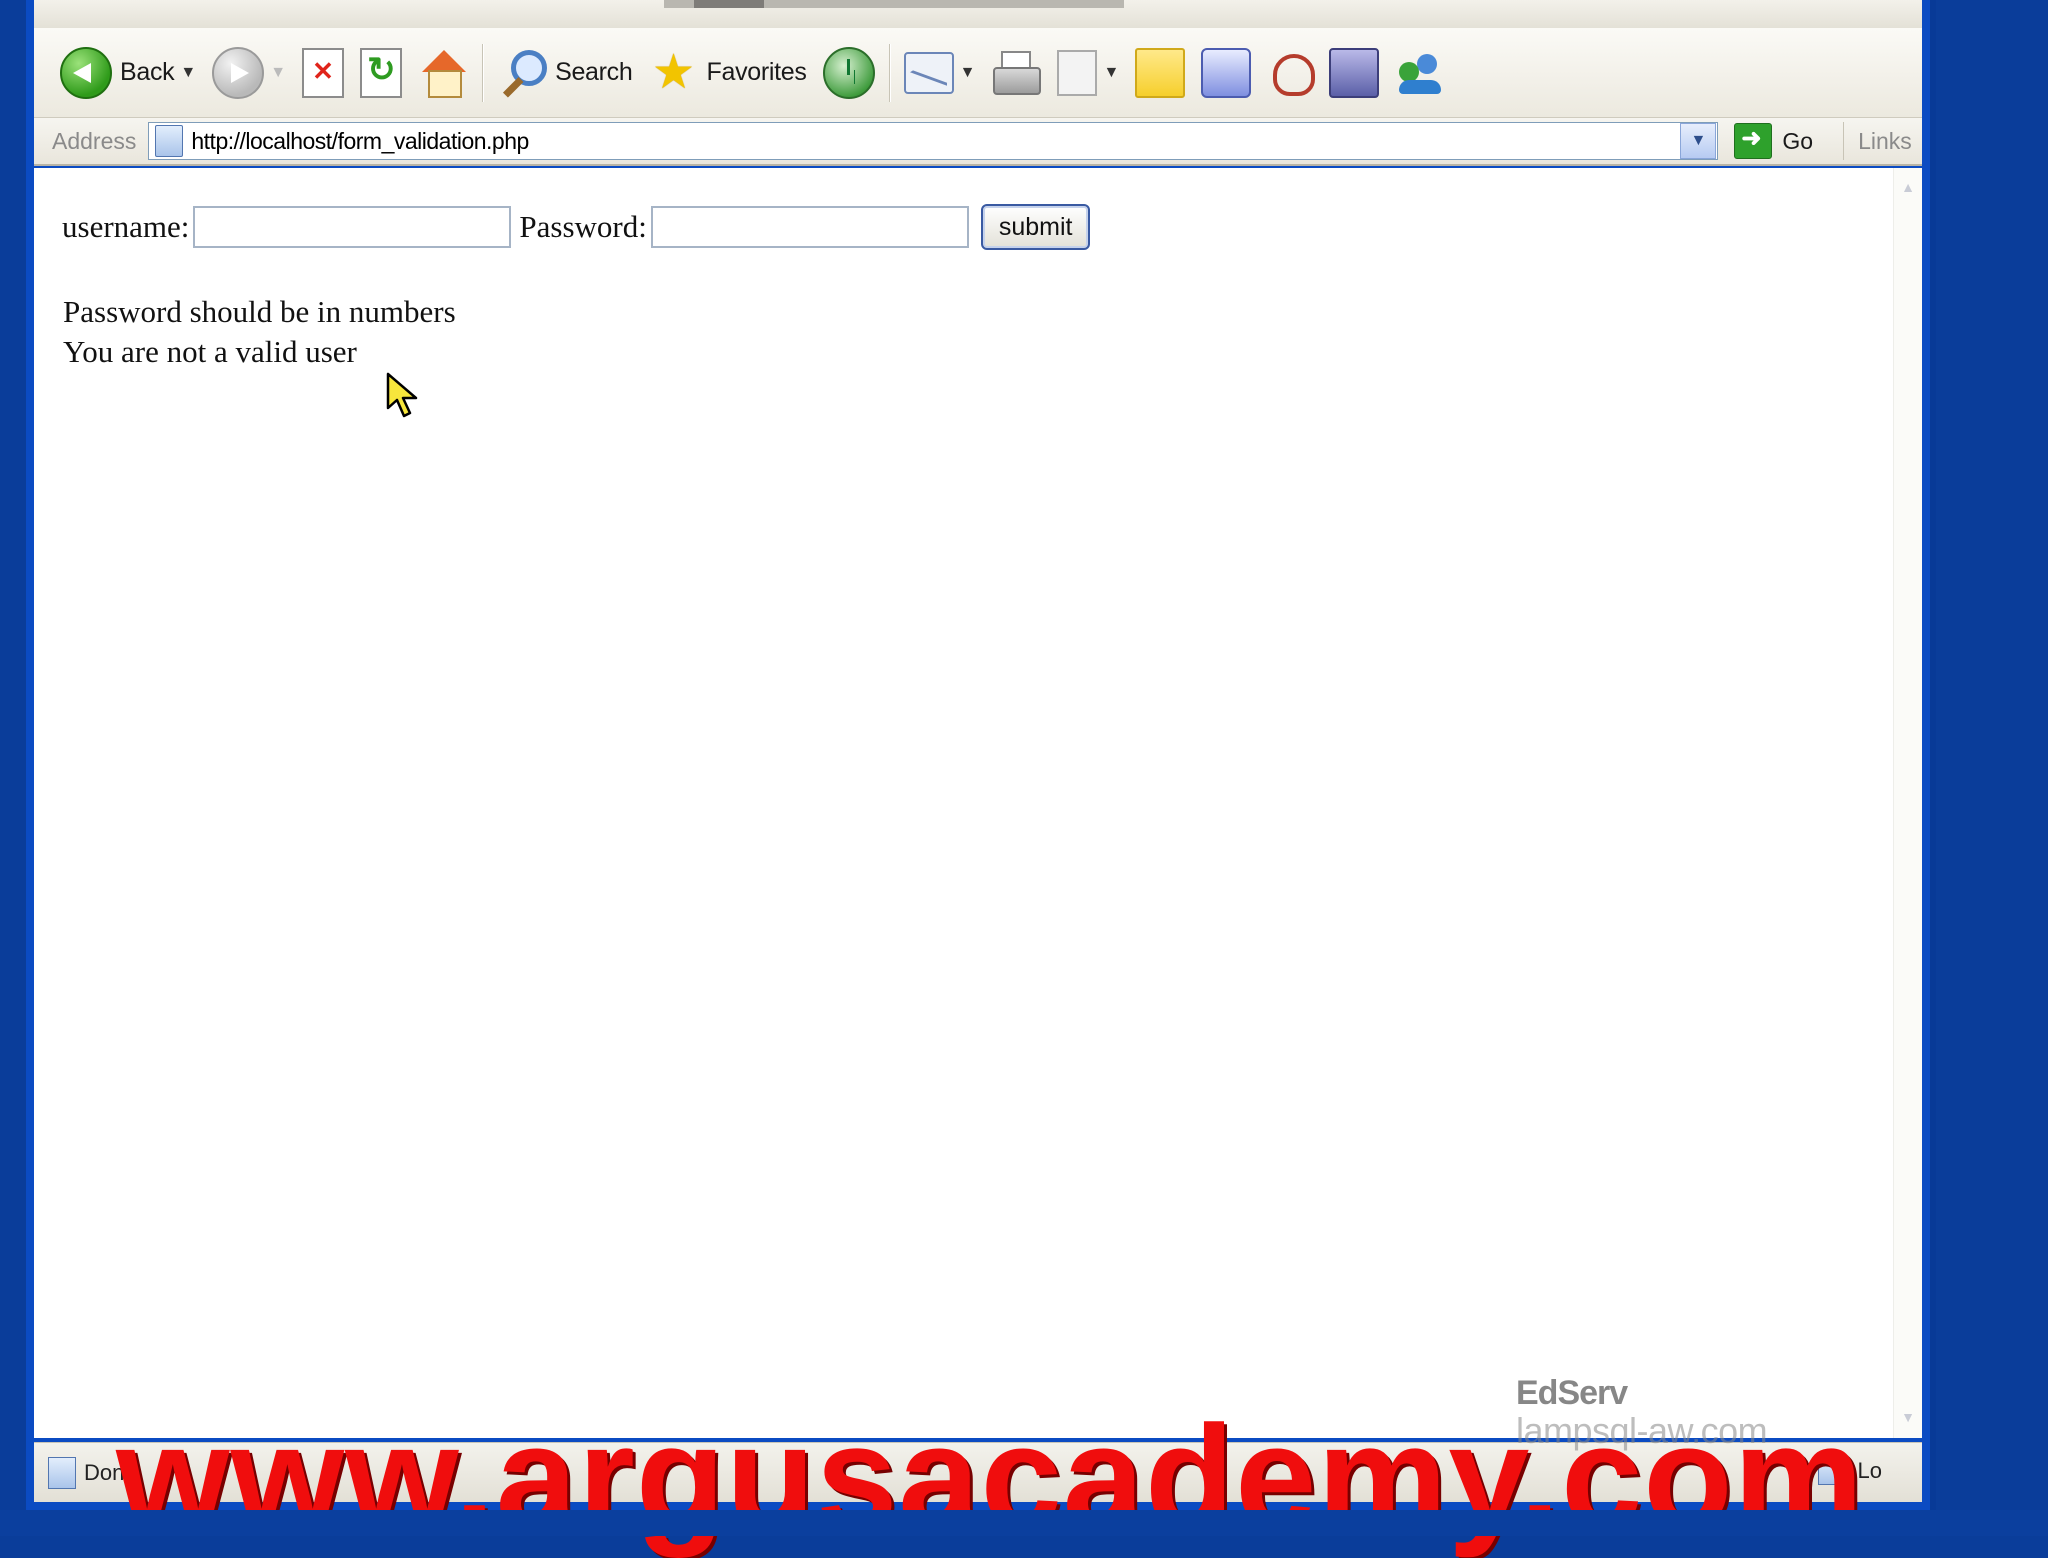  I want to click on note-icon, so click(1160, 72).